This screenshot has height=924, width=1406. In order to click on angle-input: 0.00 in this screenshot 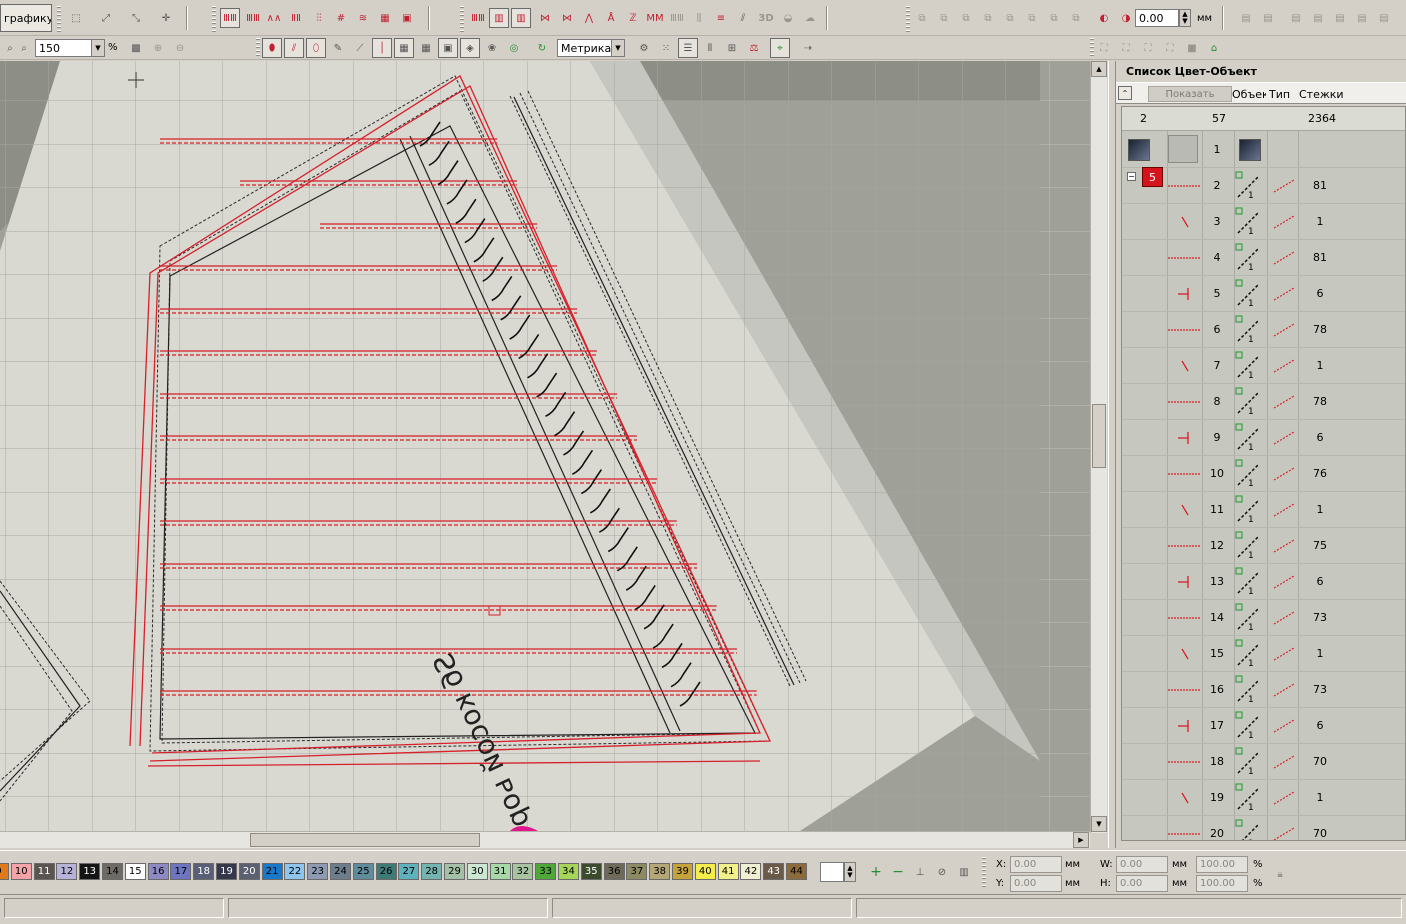, I will do `click(1157, 18)`.